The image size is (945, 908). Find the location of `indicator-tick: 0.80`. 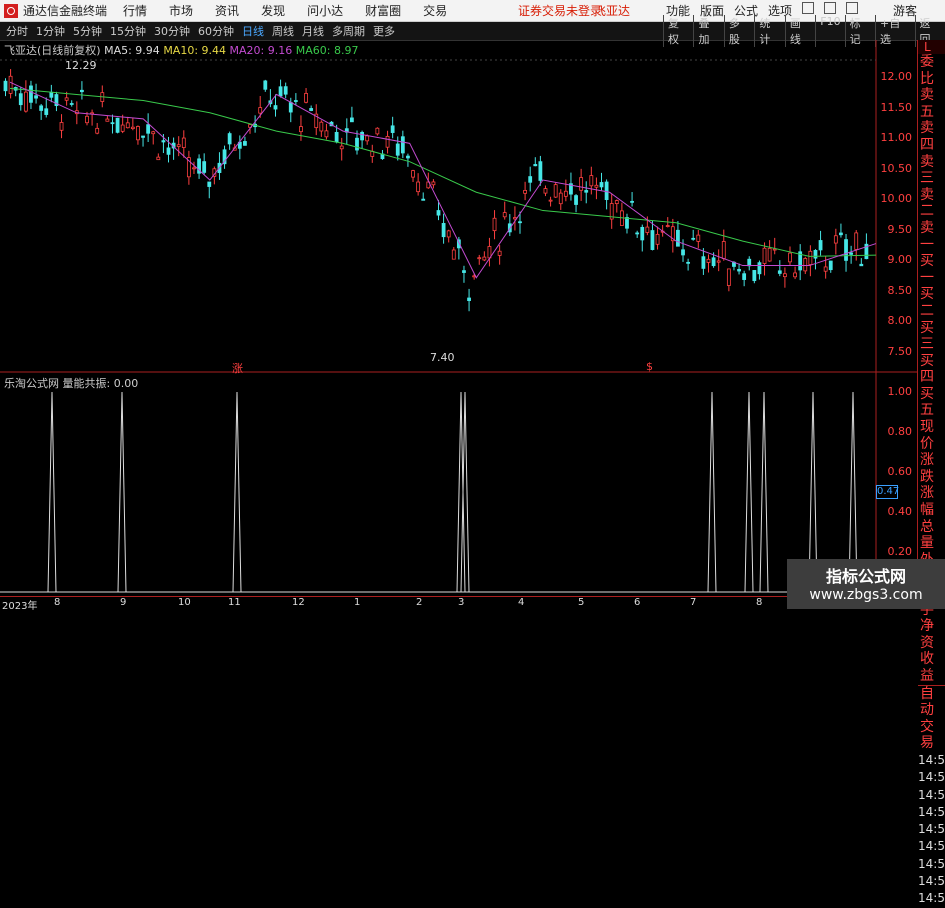

indicator-tick: 0.80 is located at coordinates (900, 431).